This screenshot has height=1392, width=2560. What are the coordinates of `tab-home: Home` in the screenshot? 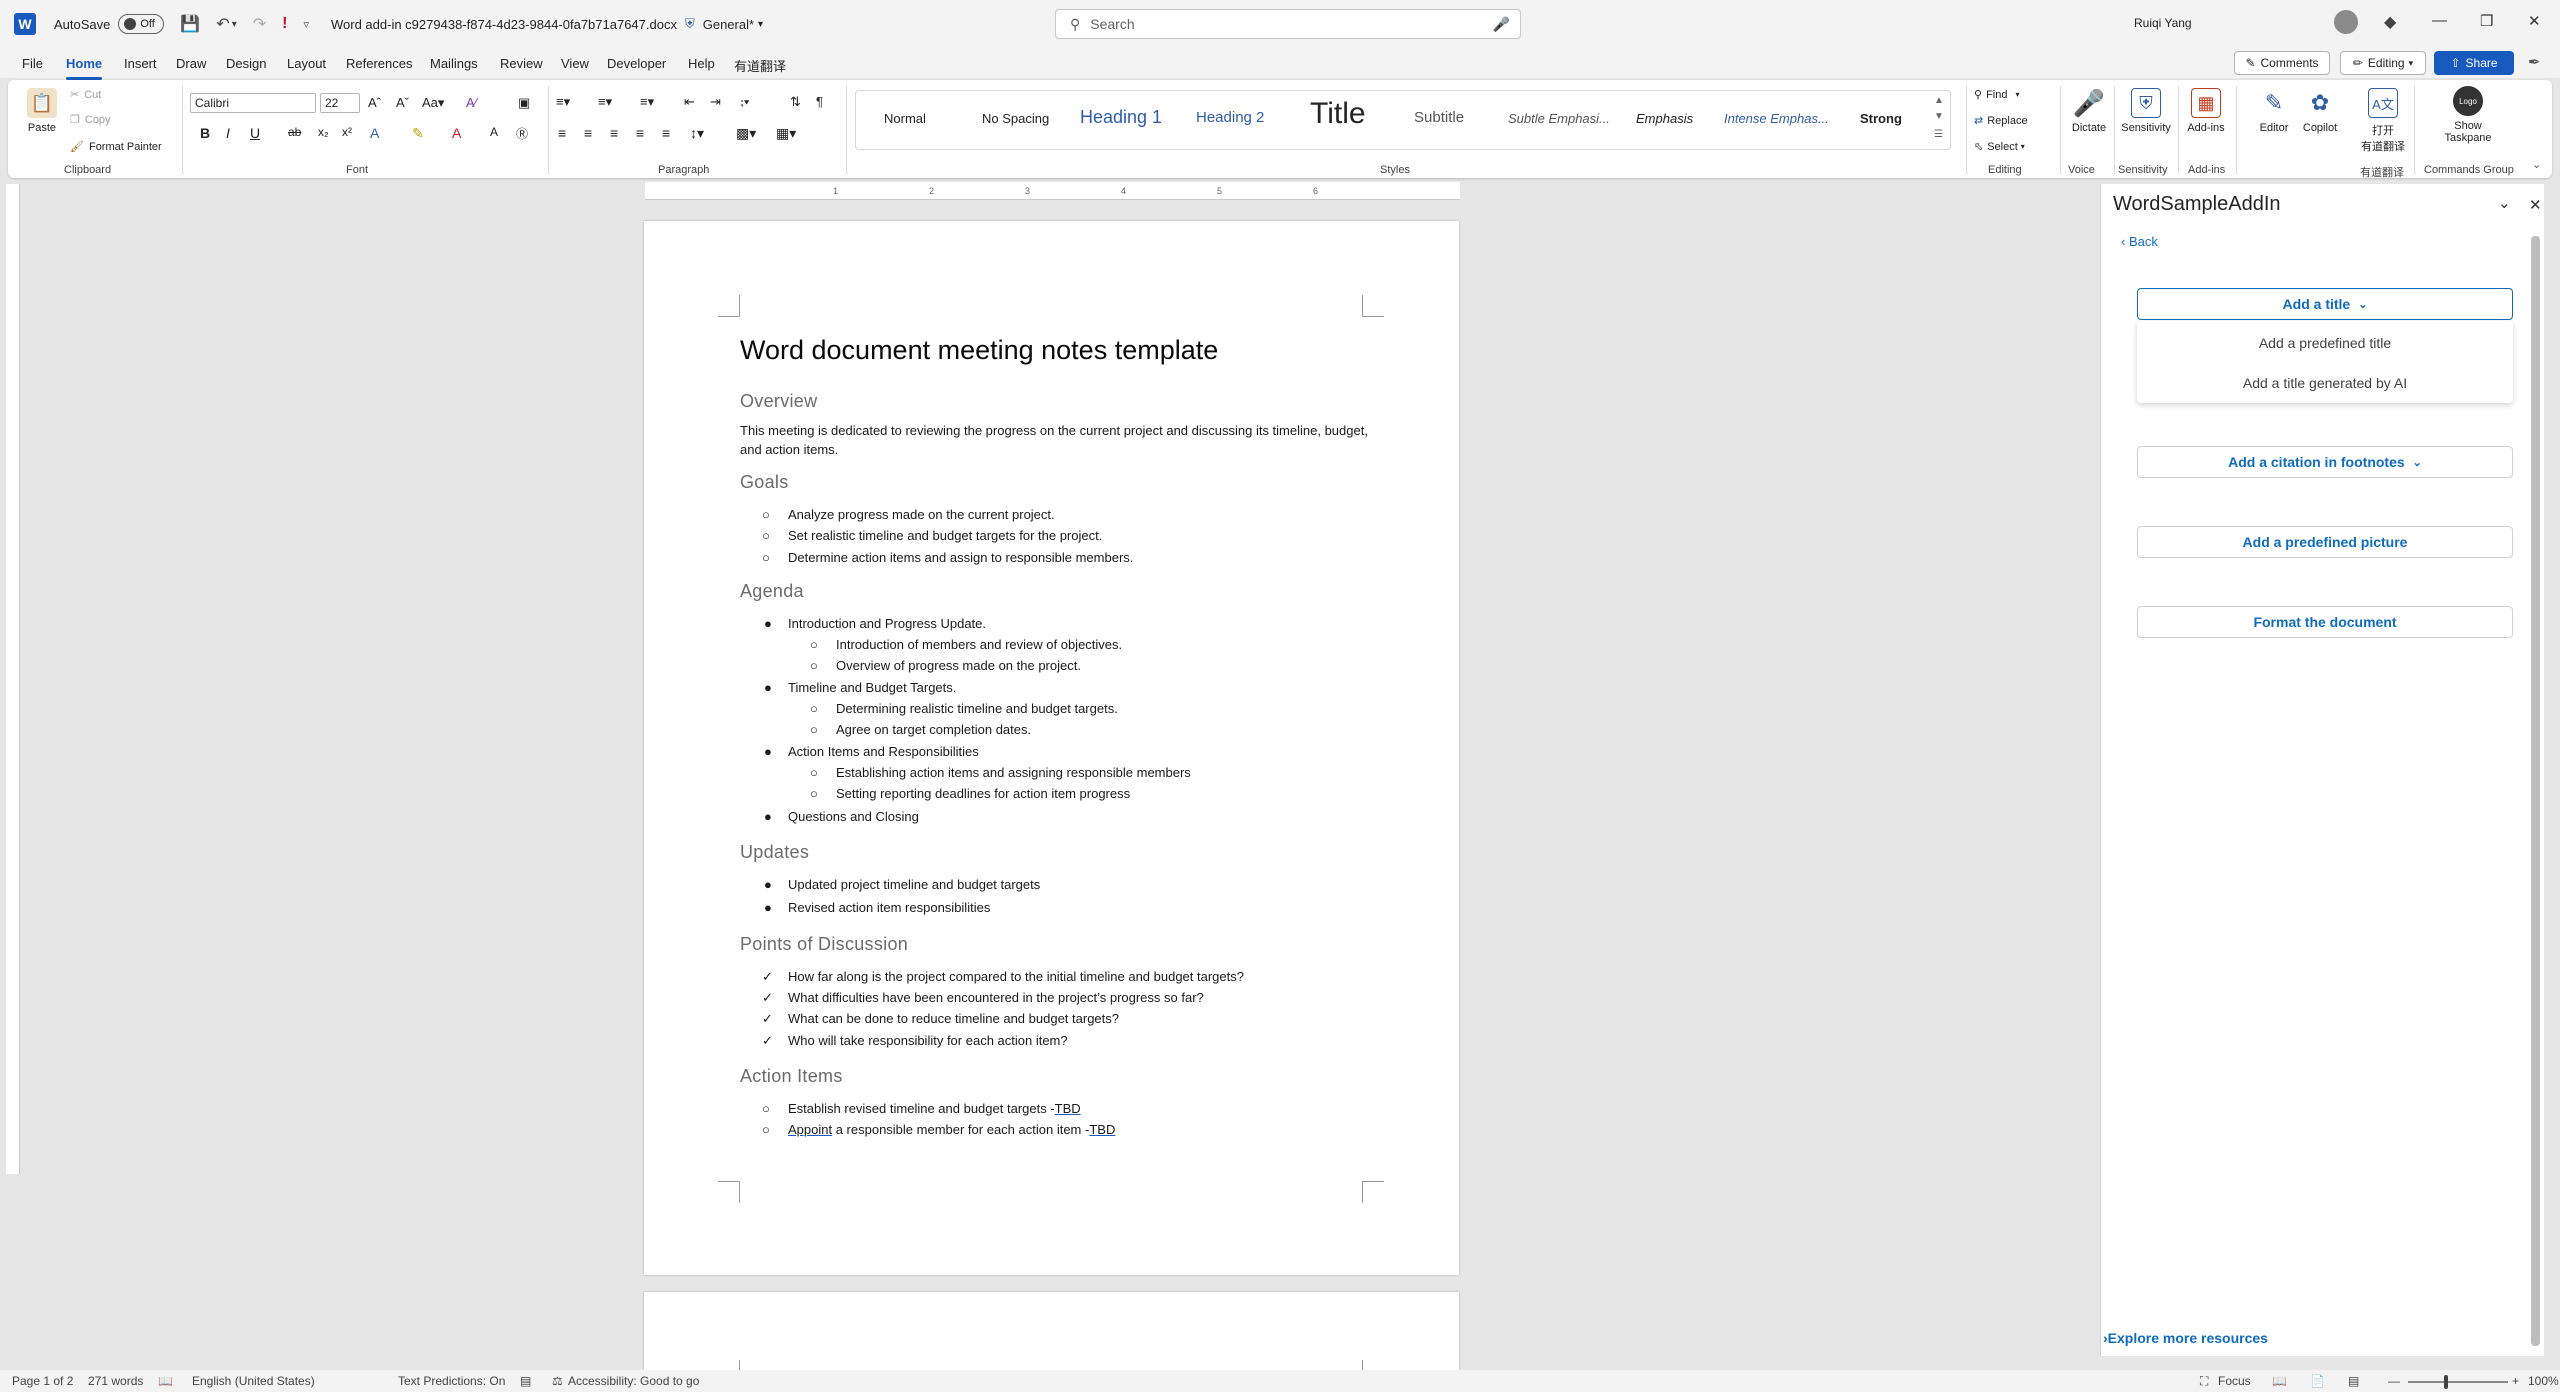 It's located at (84, 68).